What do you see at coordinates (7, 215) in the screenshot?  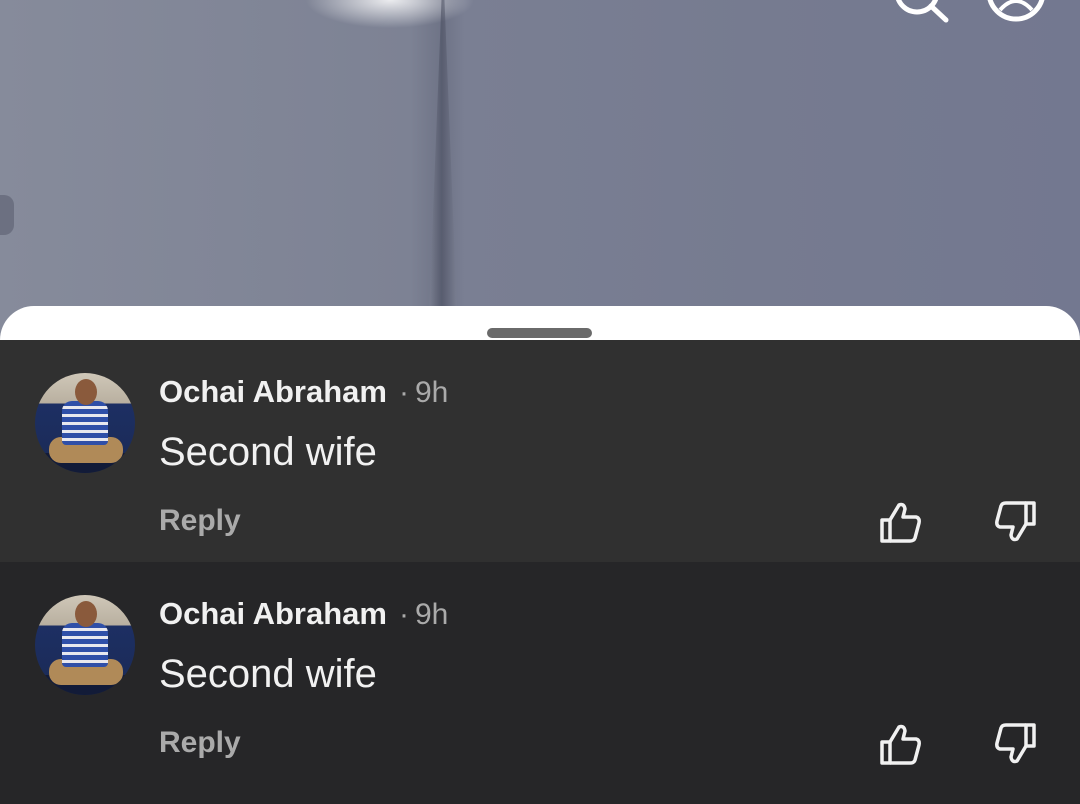 I see `left-edge-shadow` at bounding box center [7, 215].